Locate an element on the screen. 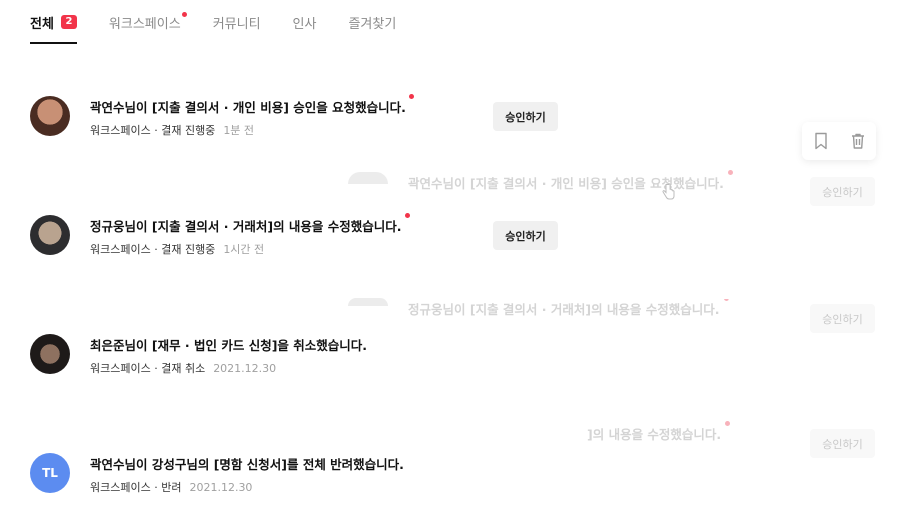  notification-time: 1분 전 is located at coordinates (239, 130).